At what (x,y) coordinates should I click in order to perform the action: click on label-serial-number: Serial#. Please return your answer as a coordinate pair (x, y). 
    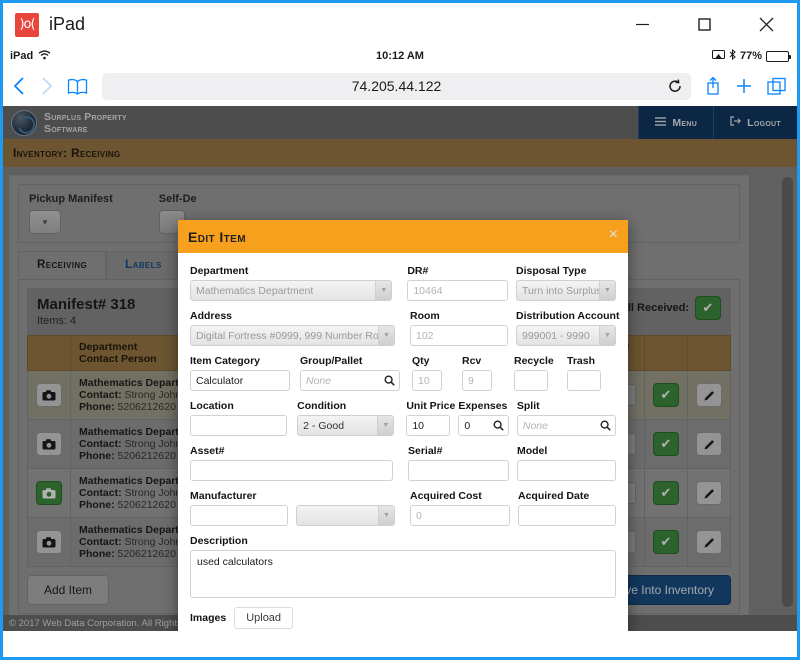
    Looking at the image, I should click on (425, 451).